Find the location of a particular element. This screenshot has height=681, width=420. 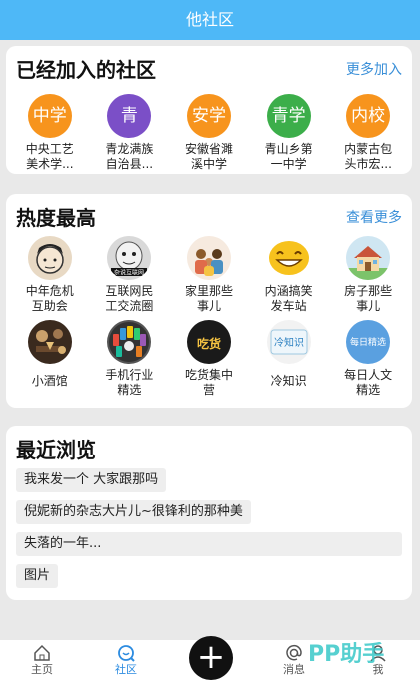

community-item: 安学 安徽省濉 溪中学 is located at coordinates (209, 133).